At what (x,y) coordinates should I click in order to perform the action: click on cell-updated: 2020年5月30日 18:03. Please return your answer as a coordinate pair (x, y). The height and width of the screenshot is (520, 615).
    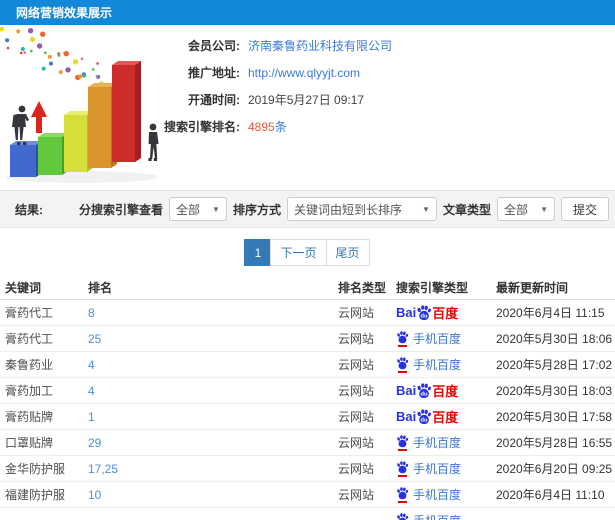
    Looking at the image, I should click on (554, 391).